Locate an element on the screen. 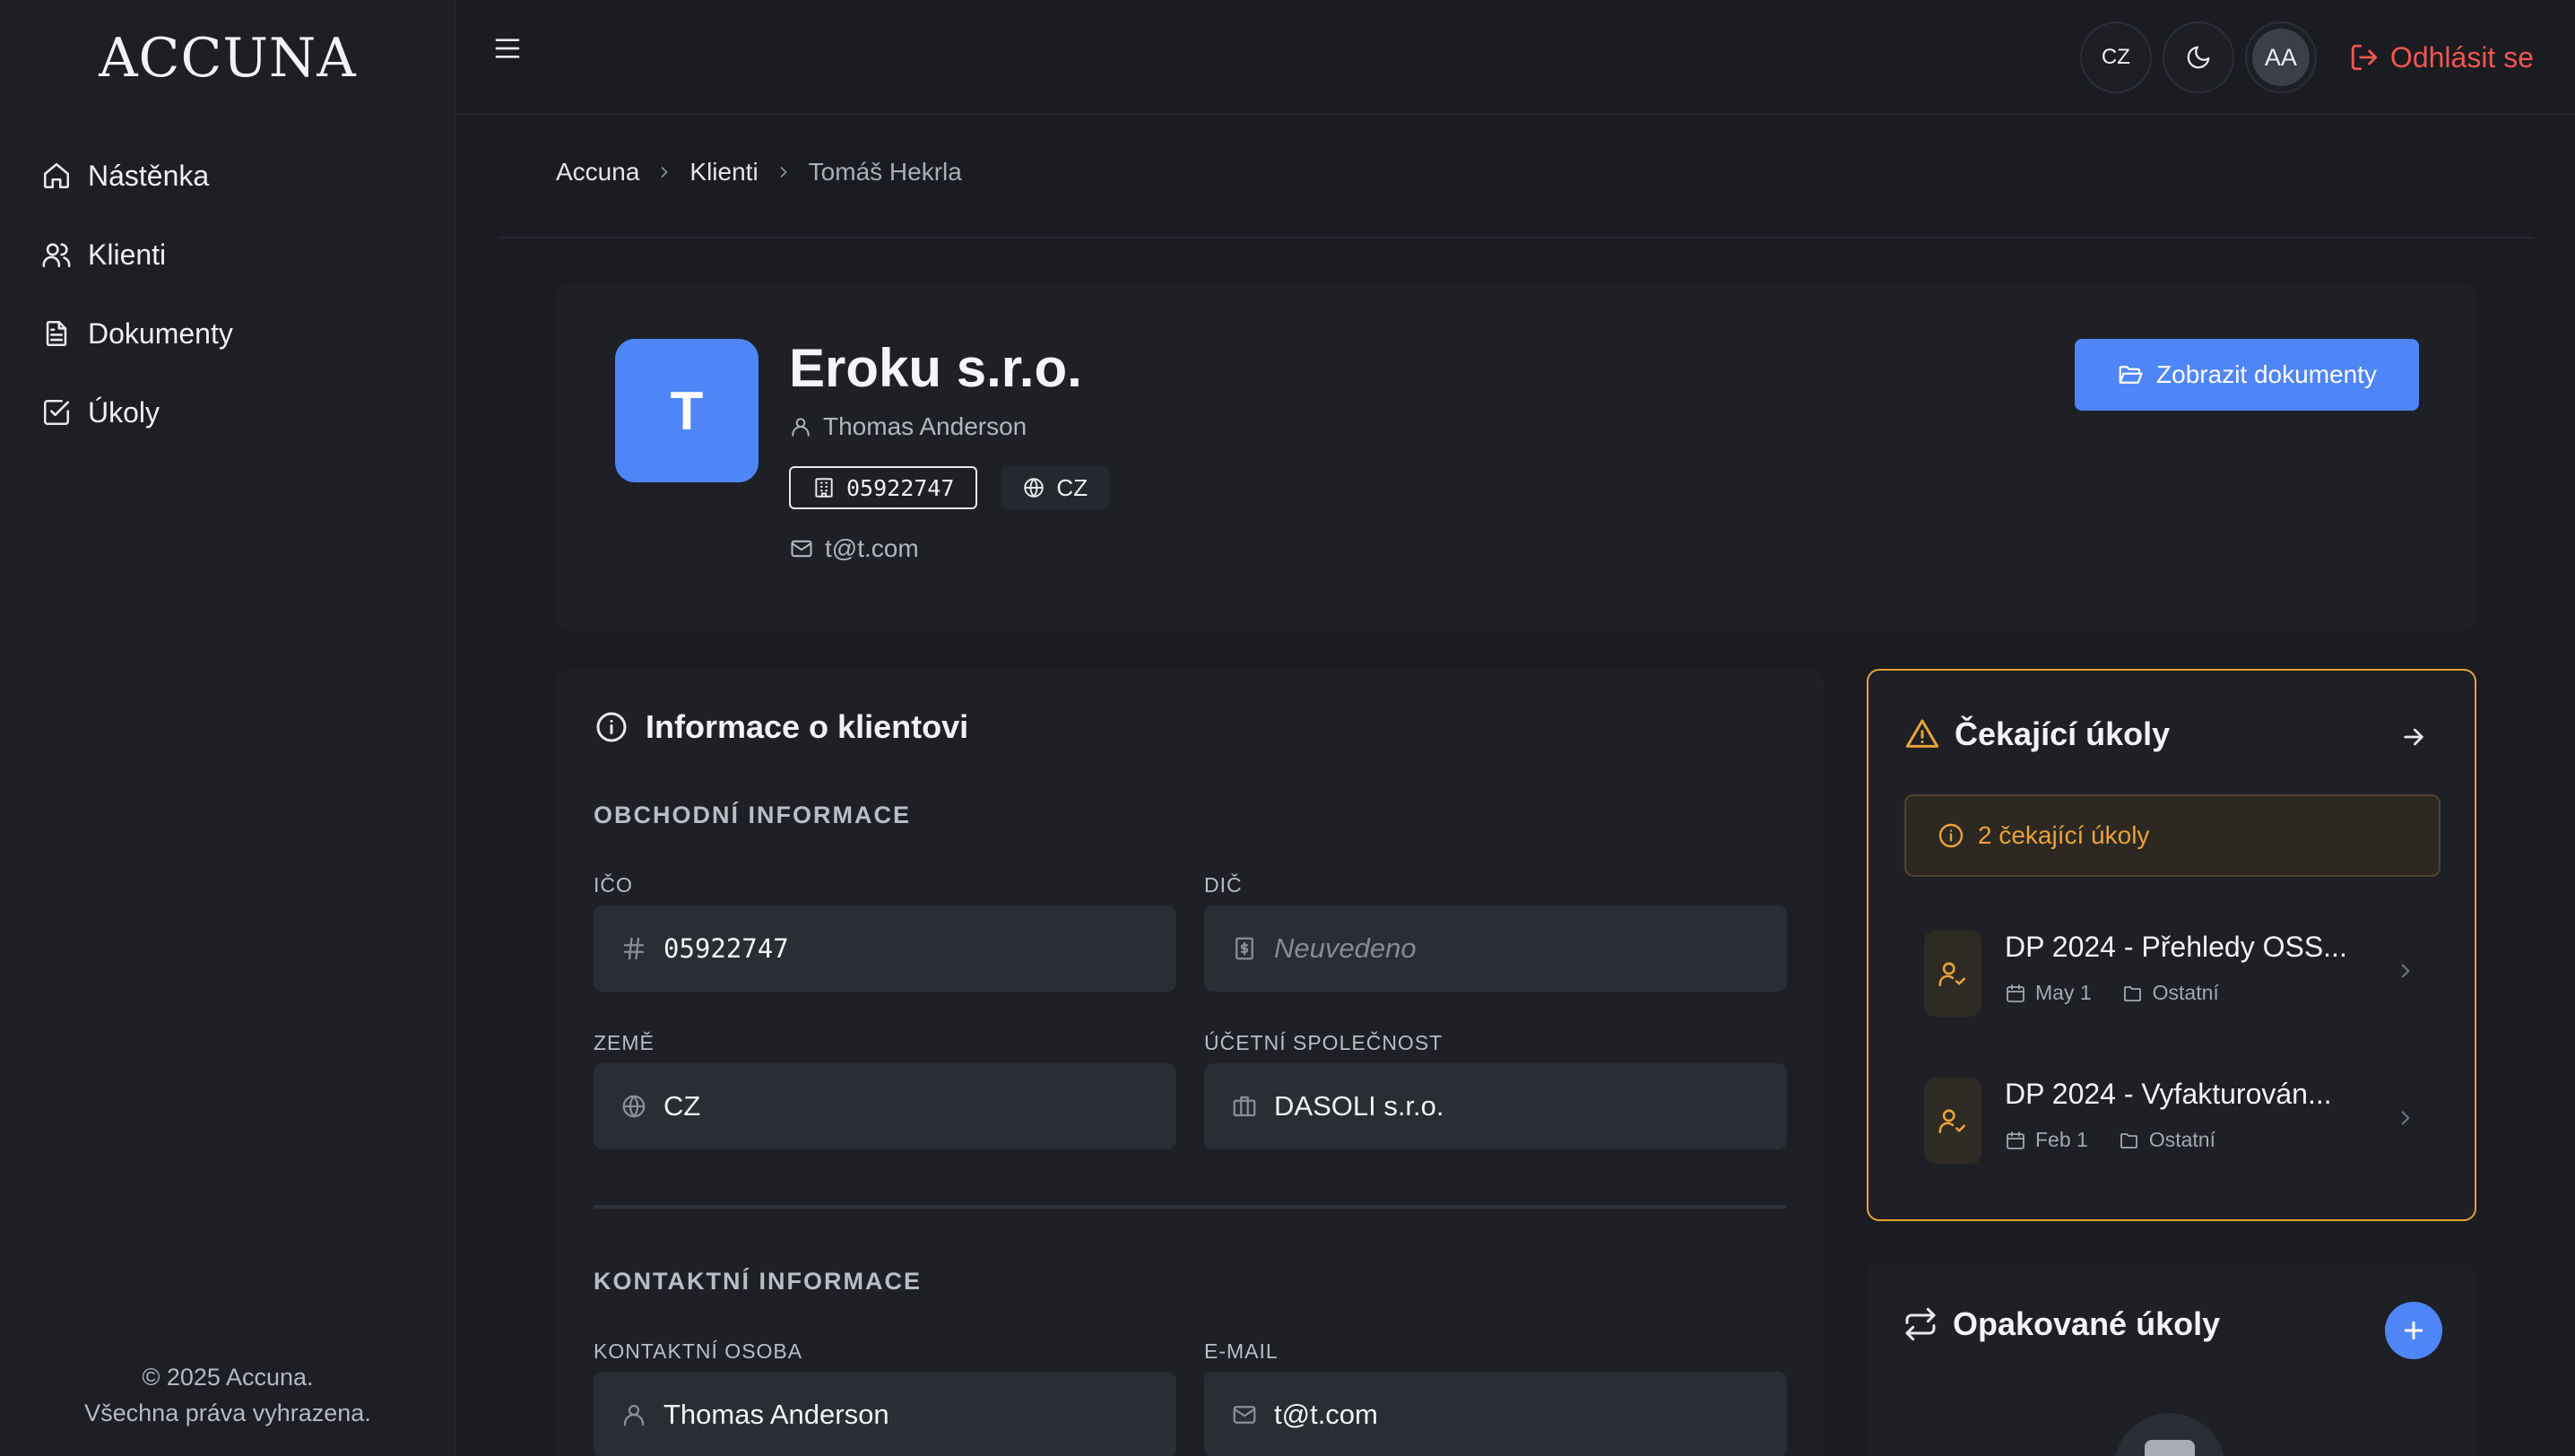 The image size is (2575, 1456). section-divider is located at coordinates (1190, 1207).